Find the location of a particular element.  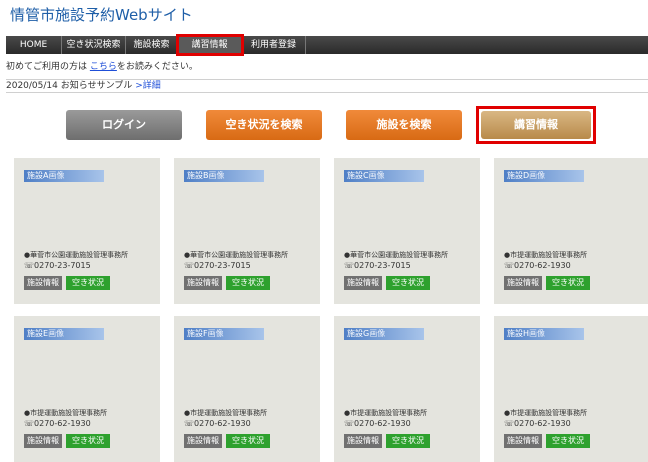

login-button: ログイン is located at coordinates (124, 125).